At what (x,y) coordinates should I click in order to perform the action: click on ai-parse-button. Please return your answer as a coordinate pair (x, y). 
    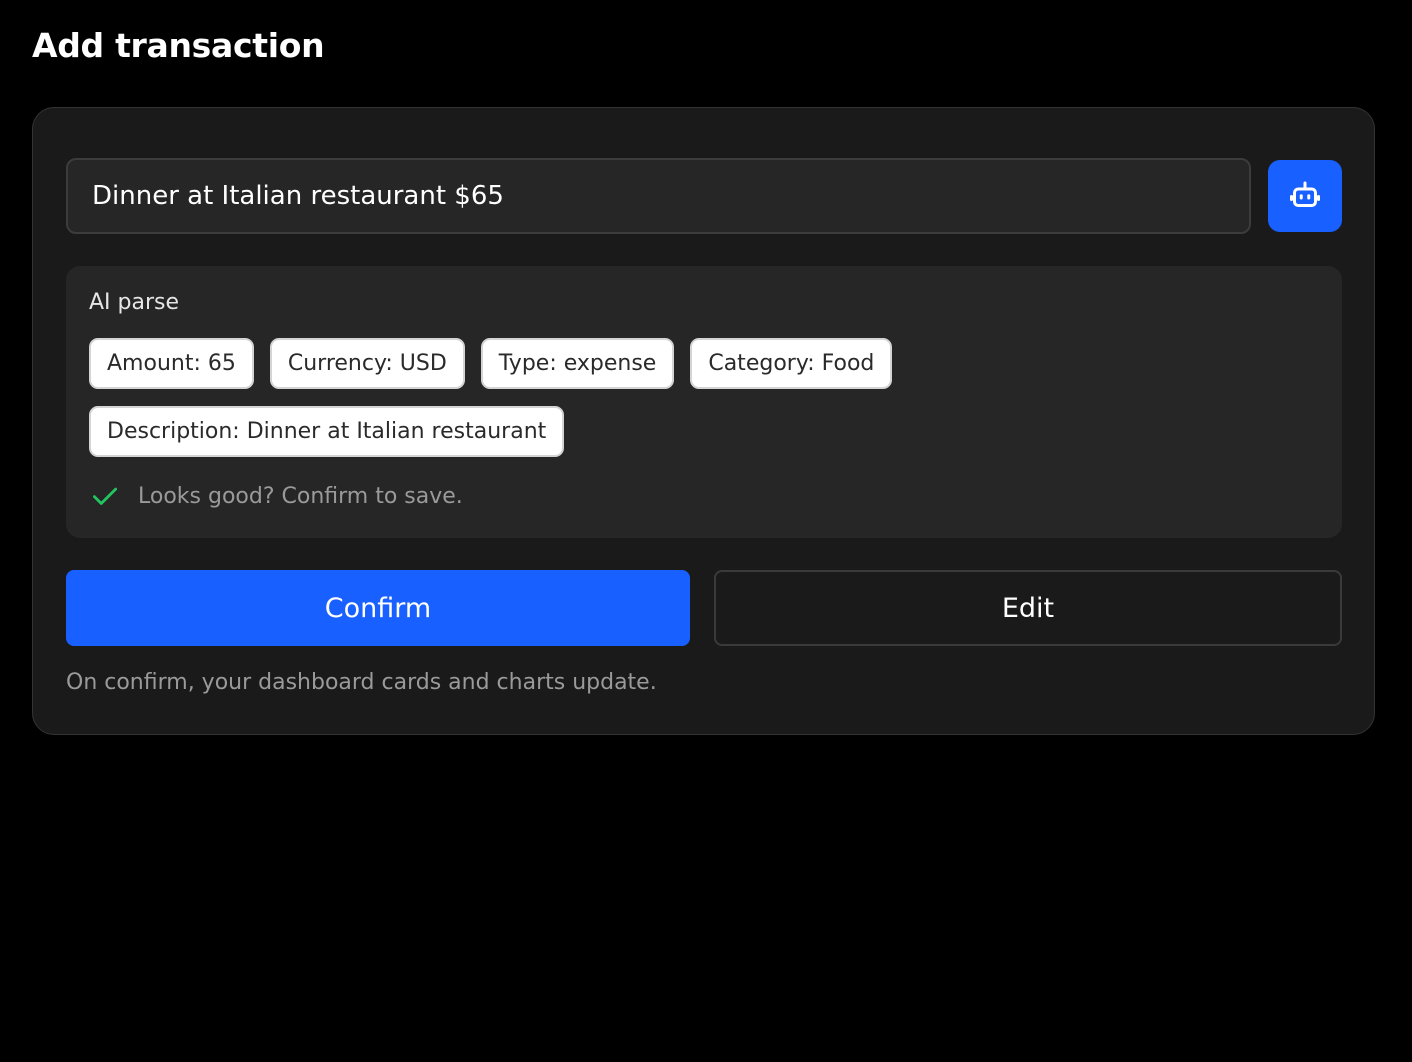
    Looking at the image, I should click on (1305, 196).